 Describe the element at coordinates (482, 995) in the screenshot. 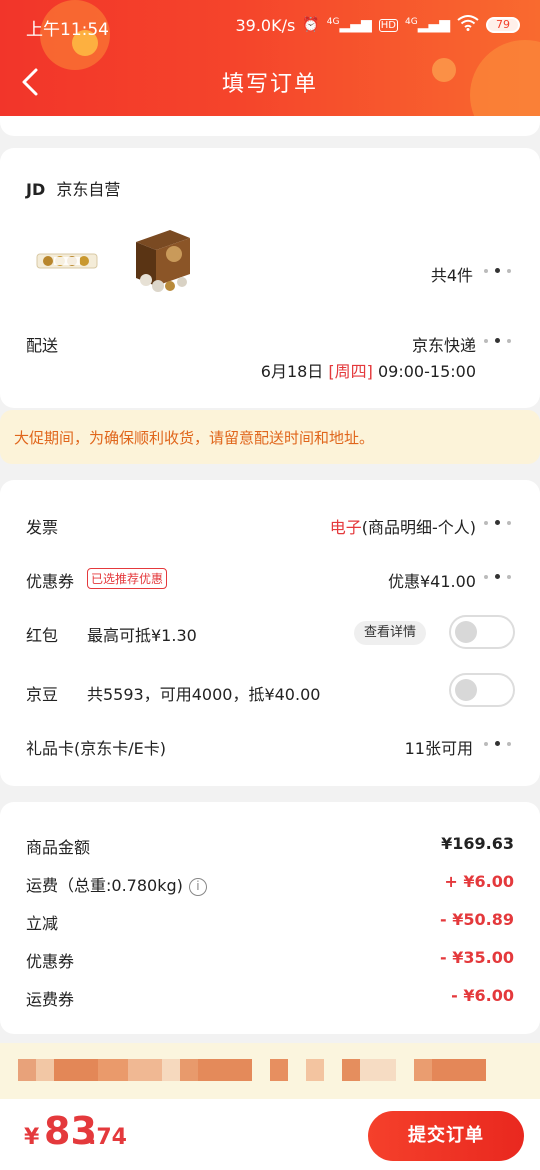

I see `shipping-coupon-value: - ¥6.00` at that location.